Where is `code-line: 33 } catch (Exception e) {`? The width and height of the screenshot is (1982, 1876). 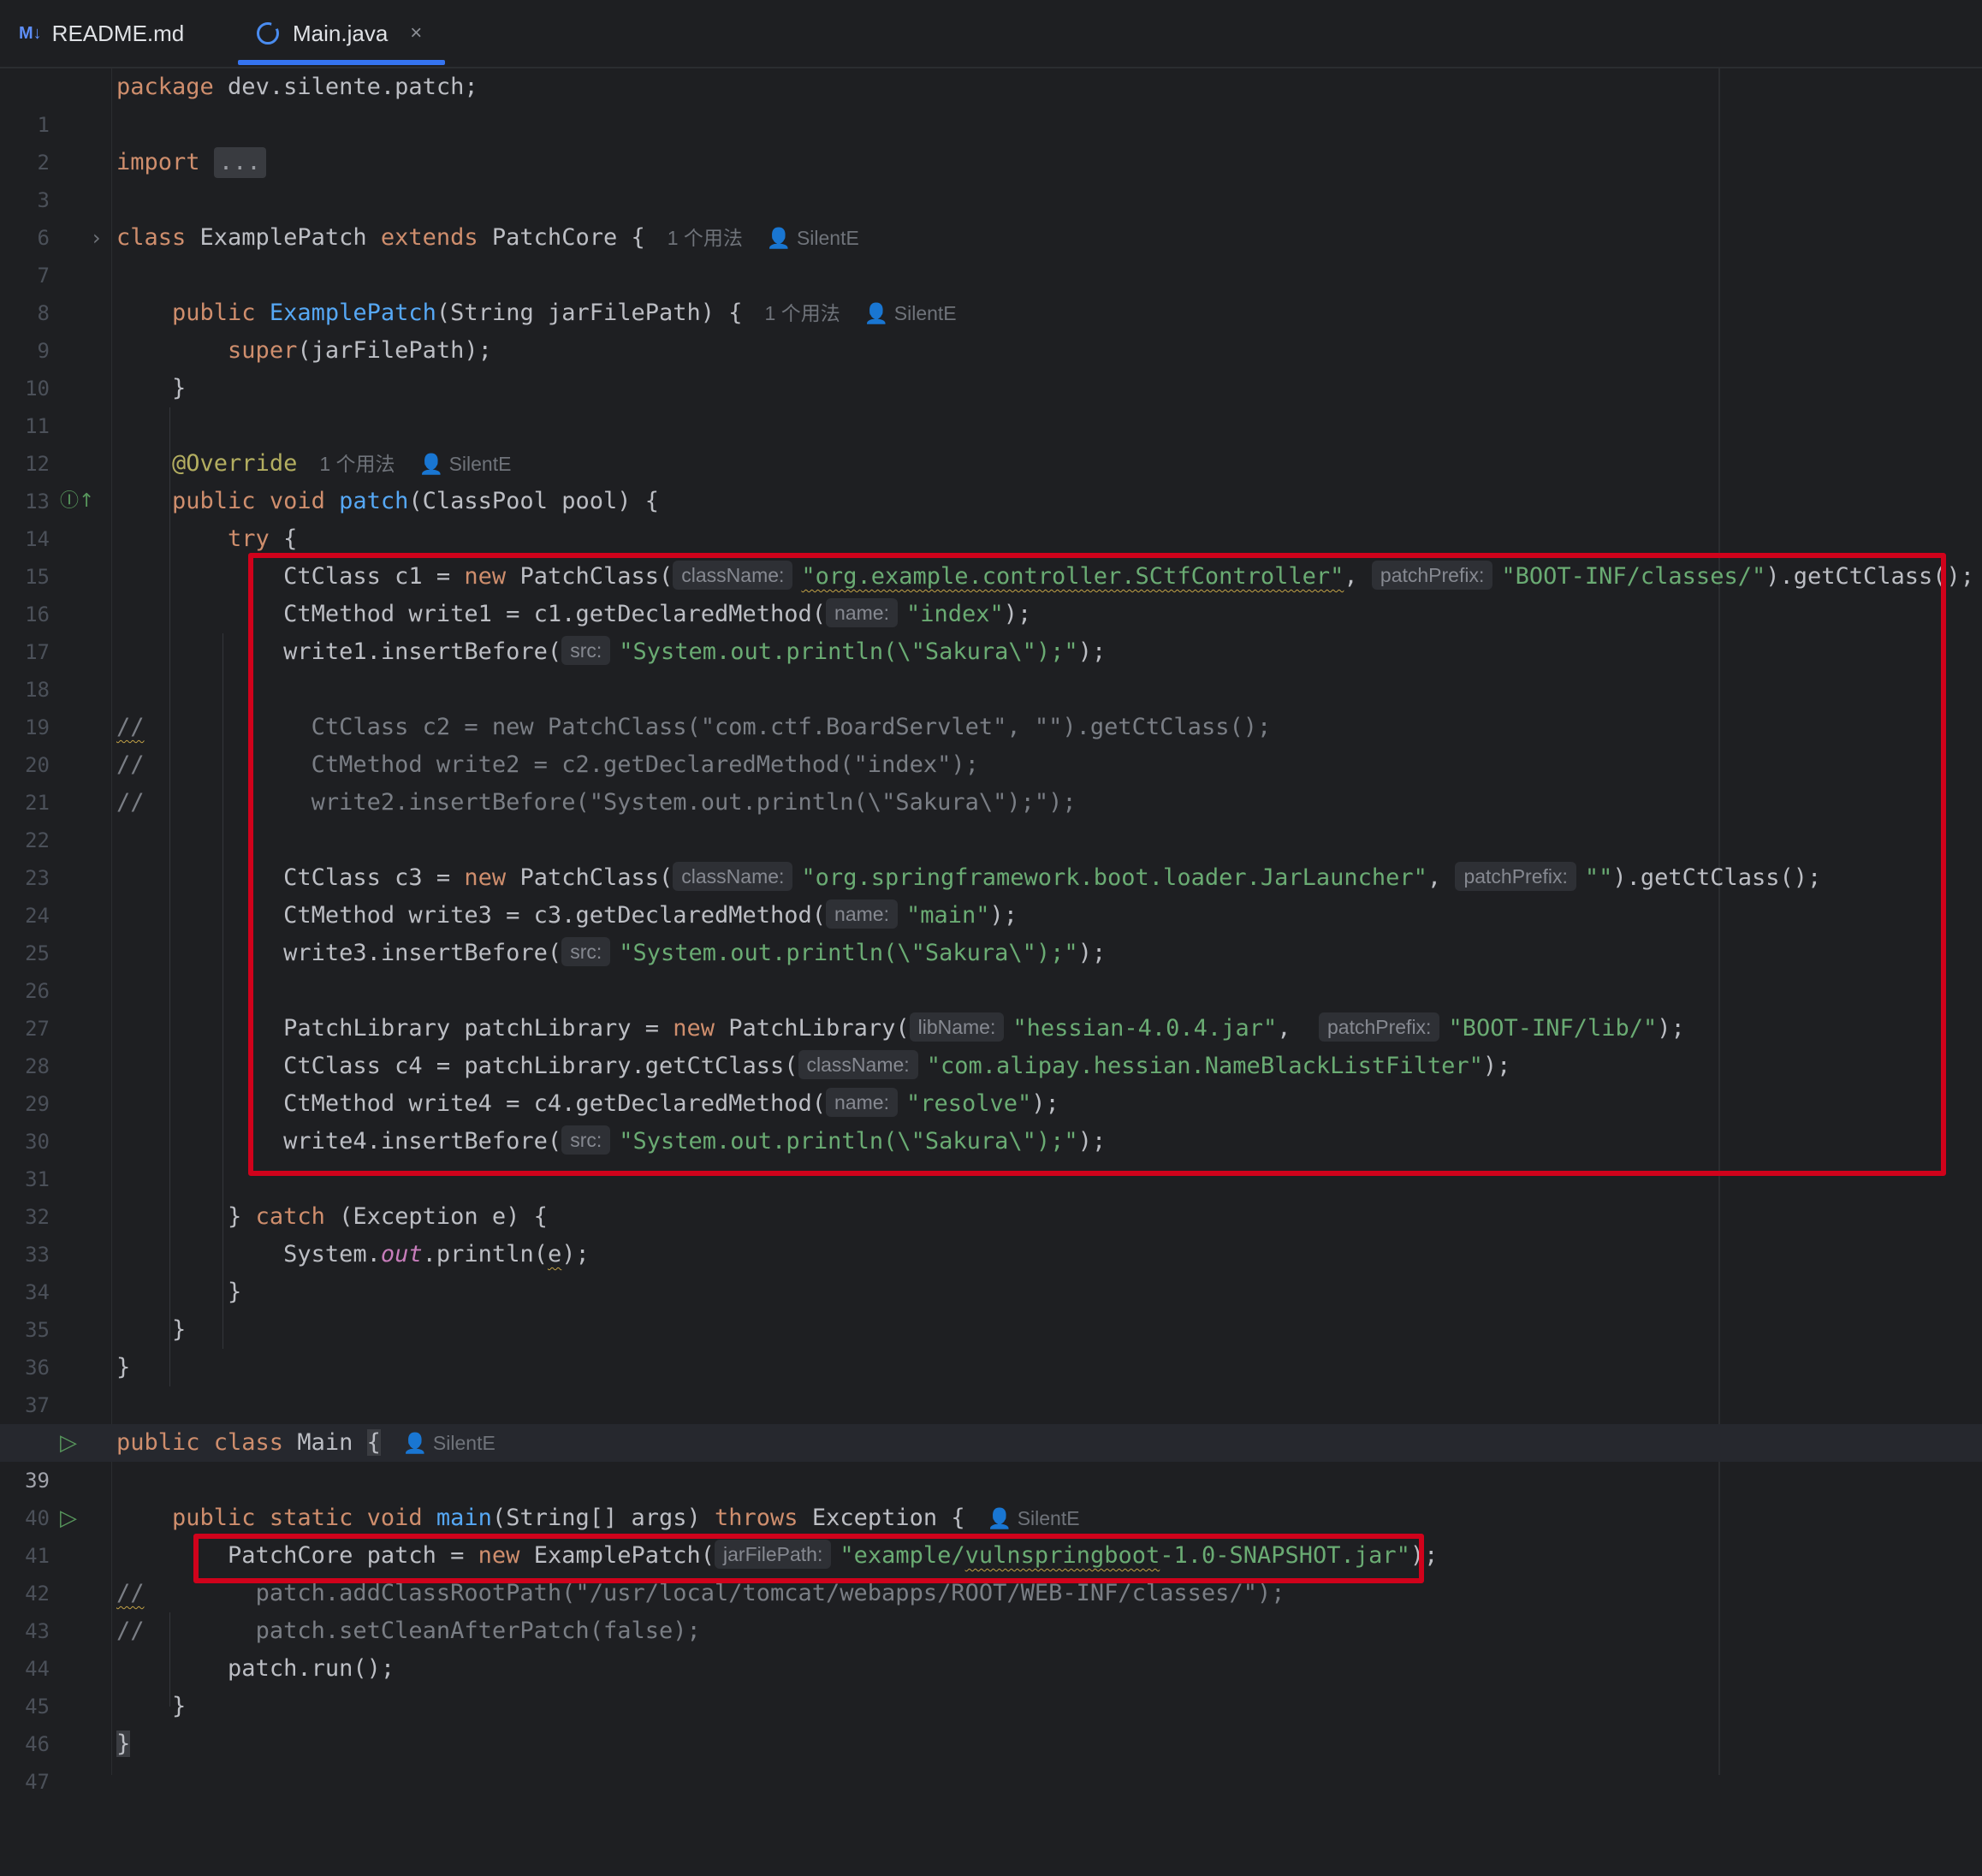
code-line: 33 } catch (Exception e) { is located at coordinates (991, 1232).